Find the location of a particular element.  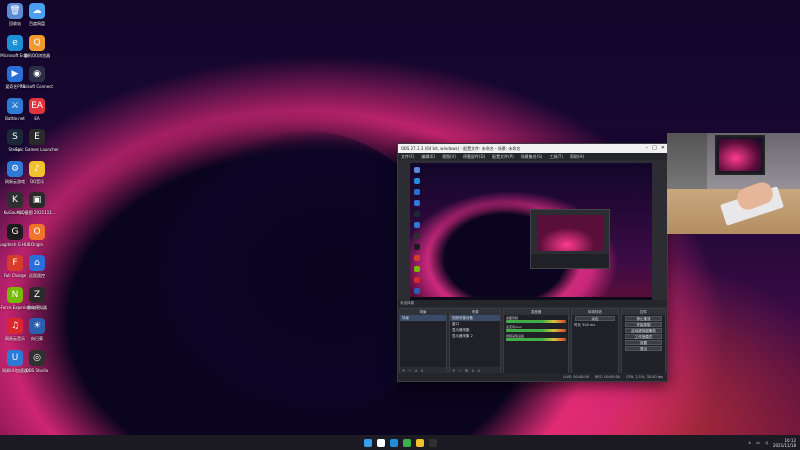

desktop-icon: ☀ 向日葵 is located at coordinates (37, 329).